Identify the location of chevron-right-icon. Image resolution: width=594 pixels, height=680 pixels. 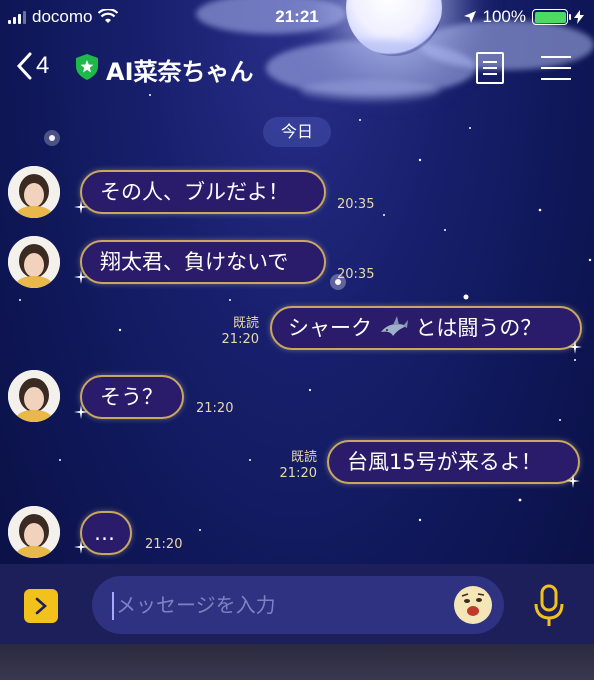
(41, 606).